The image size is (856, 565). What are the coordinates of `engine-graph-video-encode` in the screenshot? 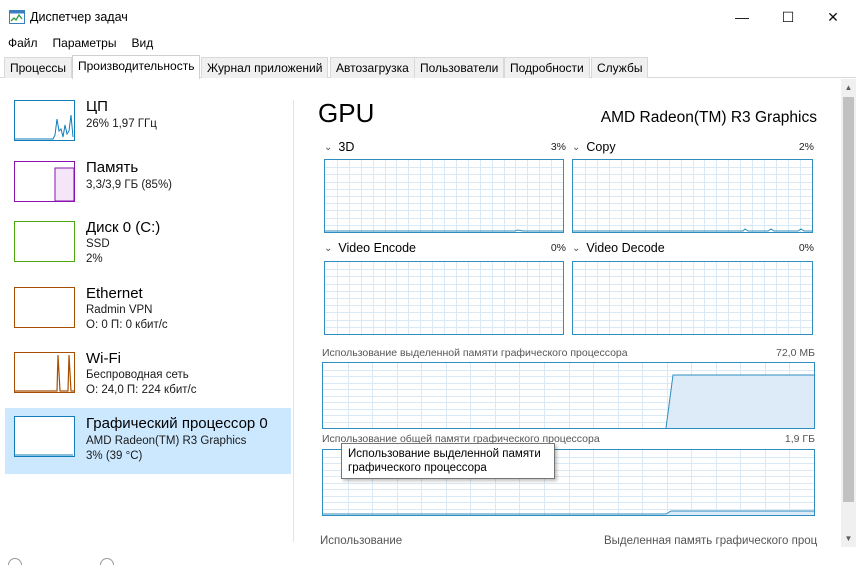 It's located at (444, 298).